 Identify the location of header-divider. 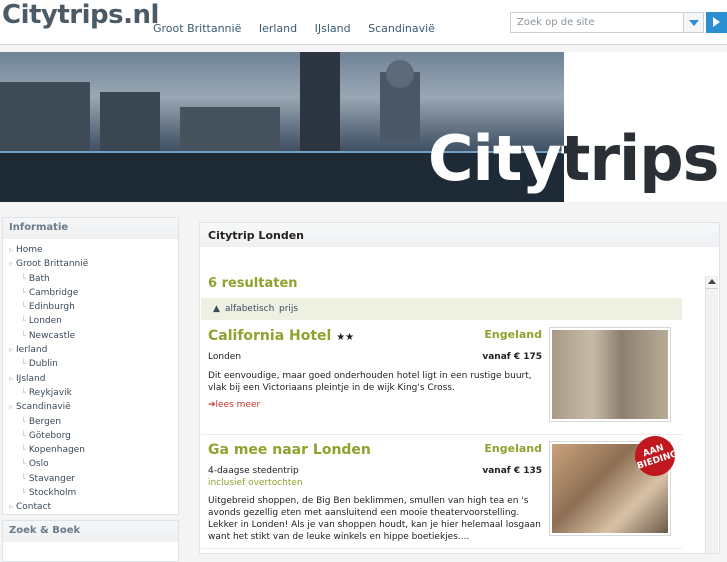
(363, 44).